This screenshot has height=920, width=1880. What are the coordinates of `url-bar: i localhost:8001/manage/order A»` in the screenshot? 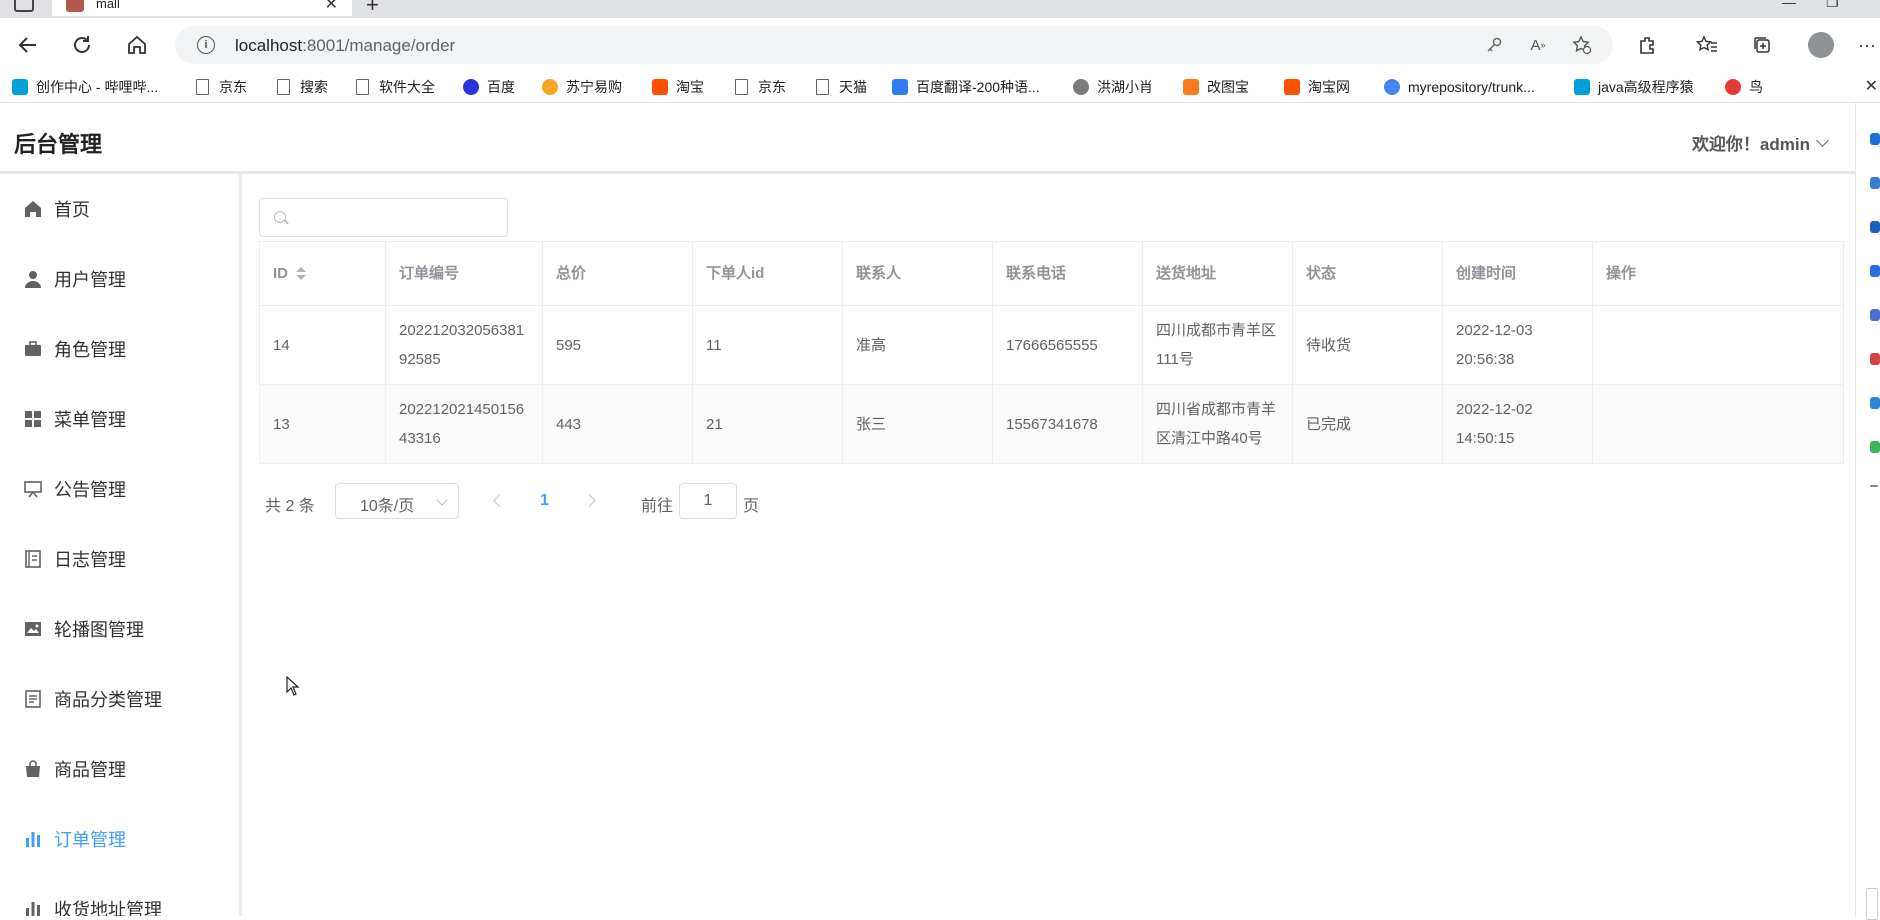 It's located at (894, 45).